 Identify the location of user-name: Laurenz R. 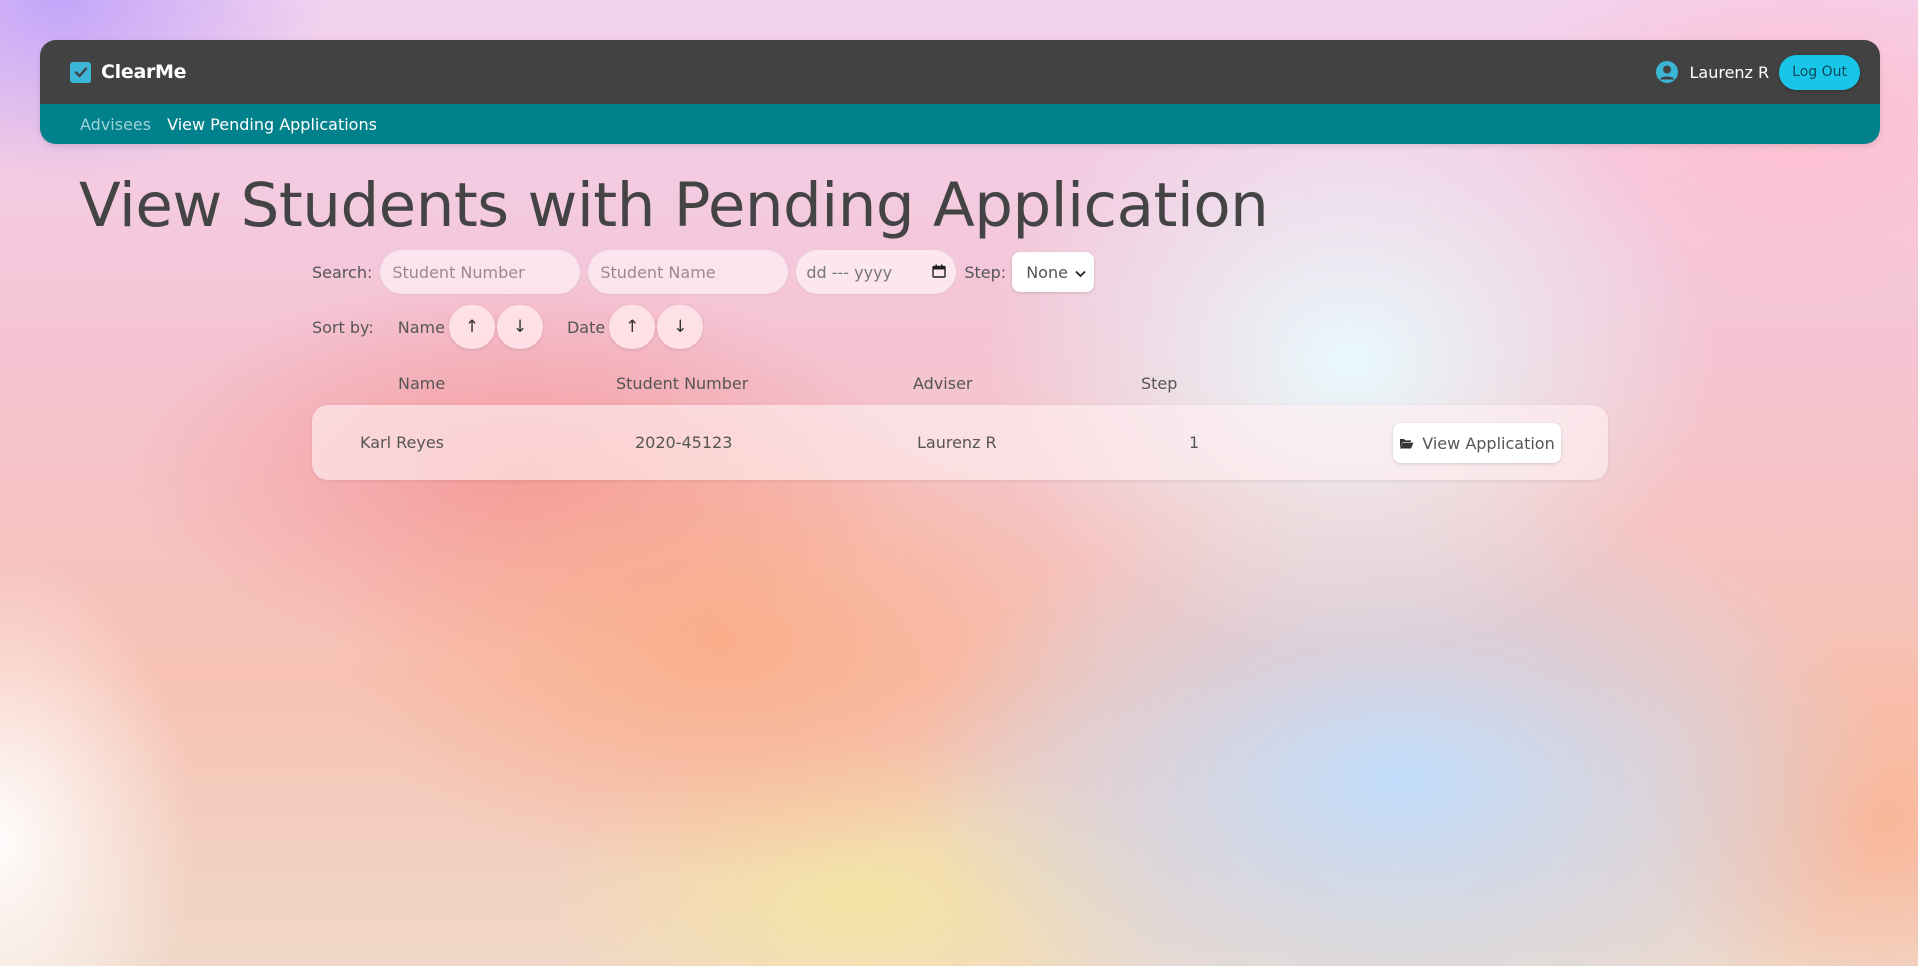
(1729, 72).